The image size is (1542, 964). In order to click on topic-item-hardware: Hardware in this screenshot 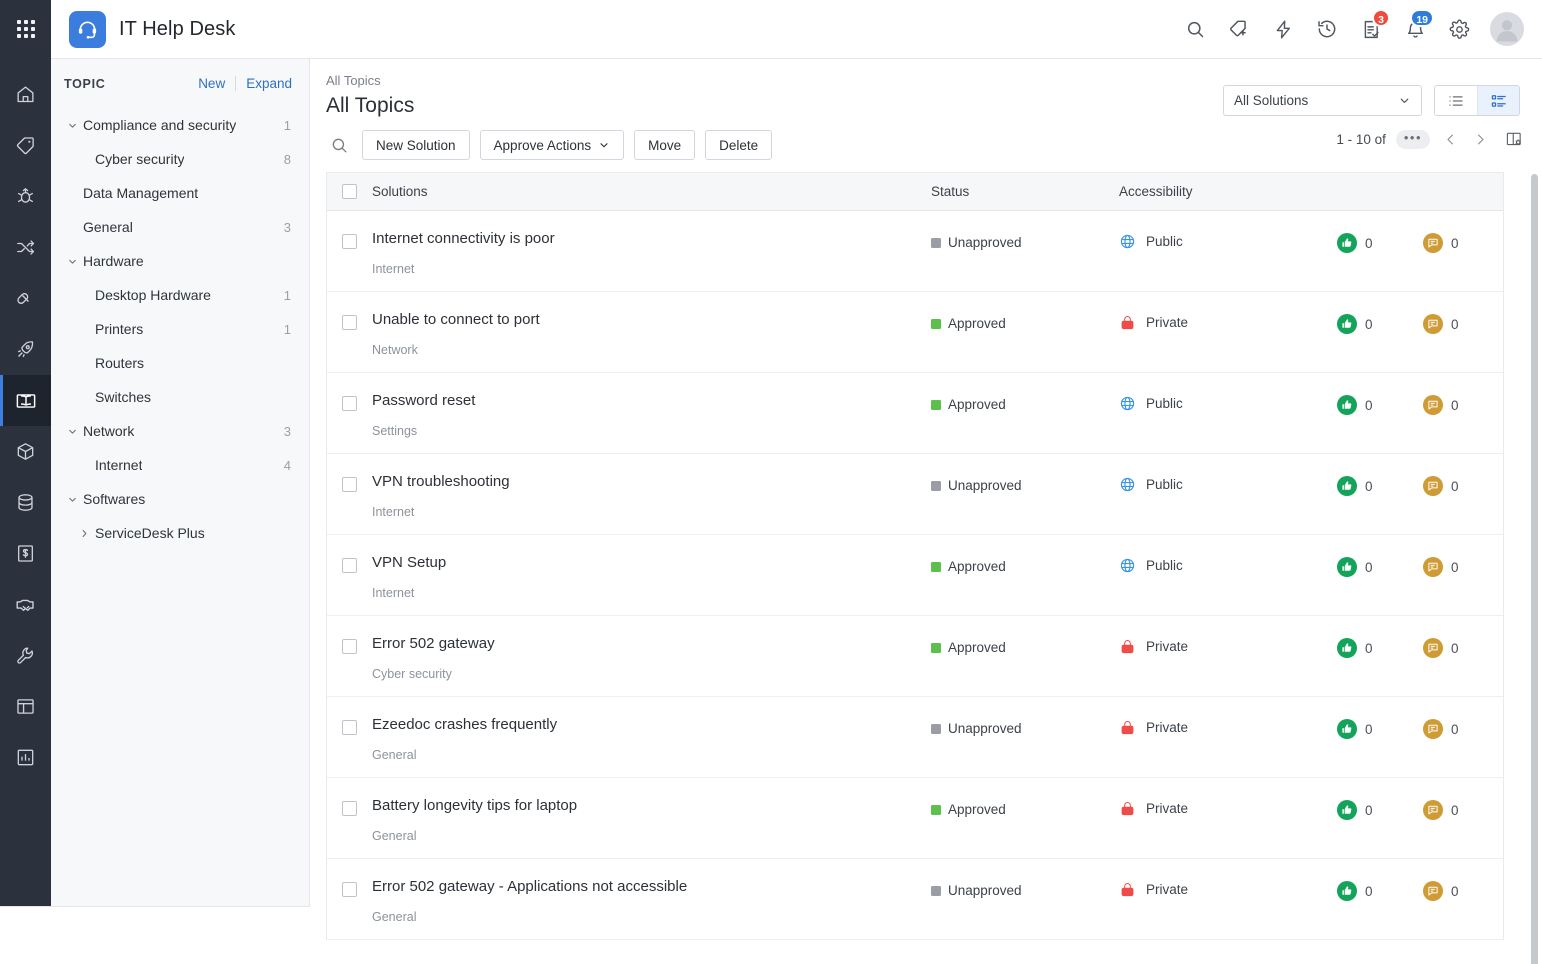, I will do `click(180, 261)`.